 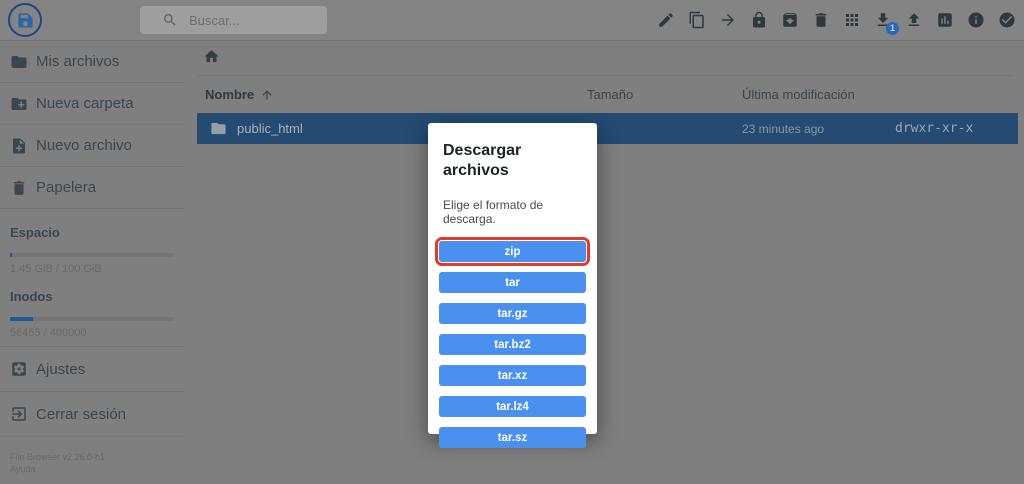 What do you see at coordinates (512, 406) in the screenshot?
I see `format-button-tar-lz4: tar.lz4` at bounding box center [512, 406].